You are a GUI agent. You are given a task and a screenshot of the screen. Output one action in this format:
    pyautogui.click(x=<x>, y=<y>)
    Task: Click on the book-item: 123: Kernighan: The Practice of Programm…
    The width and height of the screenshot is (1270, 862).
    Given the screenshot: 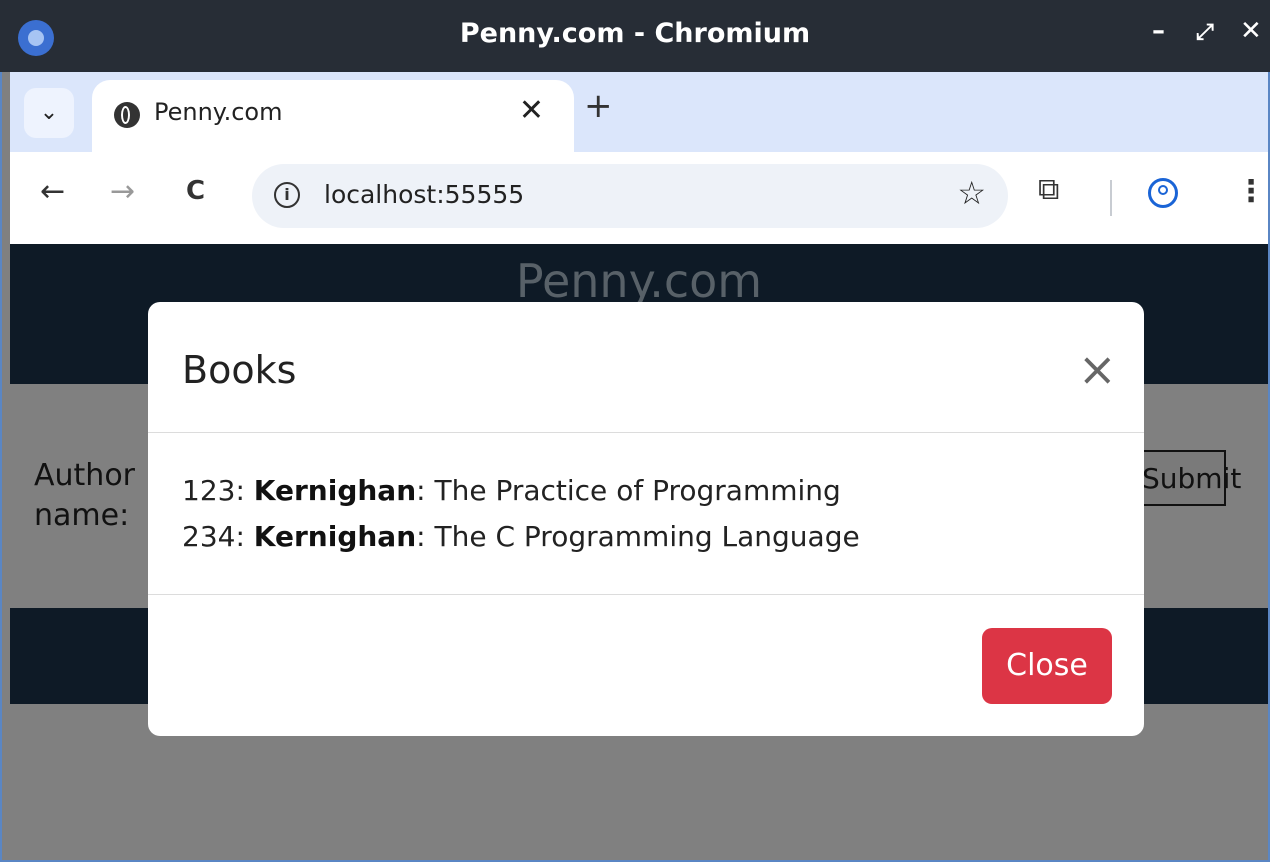 What is the action you would take?
    pyautogui.click(x=511, y=490)
    